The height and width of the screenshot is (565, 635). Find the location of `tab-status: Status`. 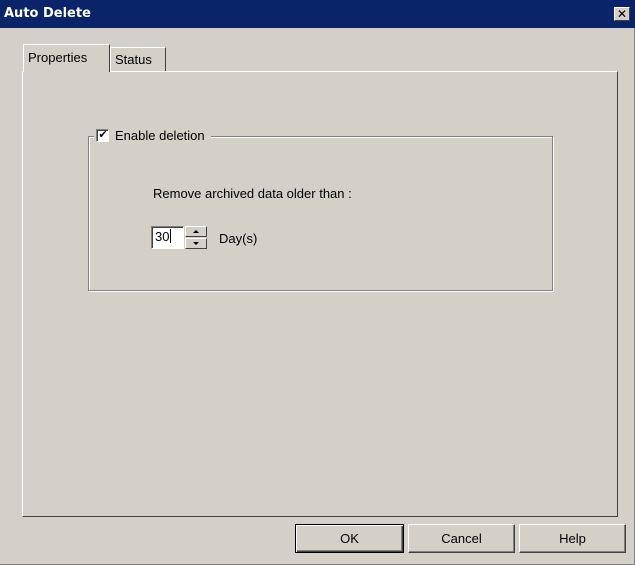

tab-status: Status is located at coordinates (138, 59).